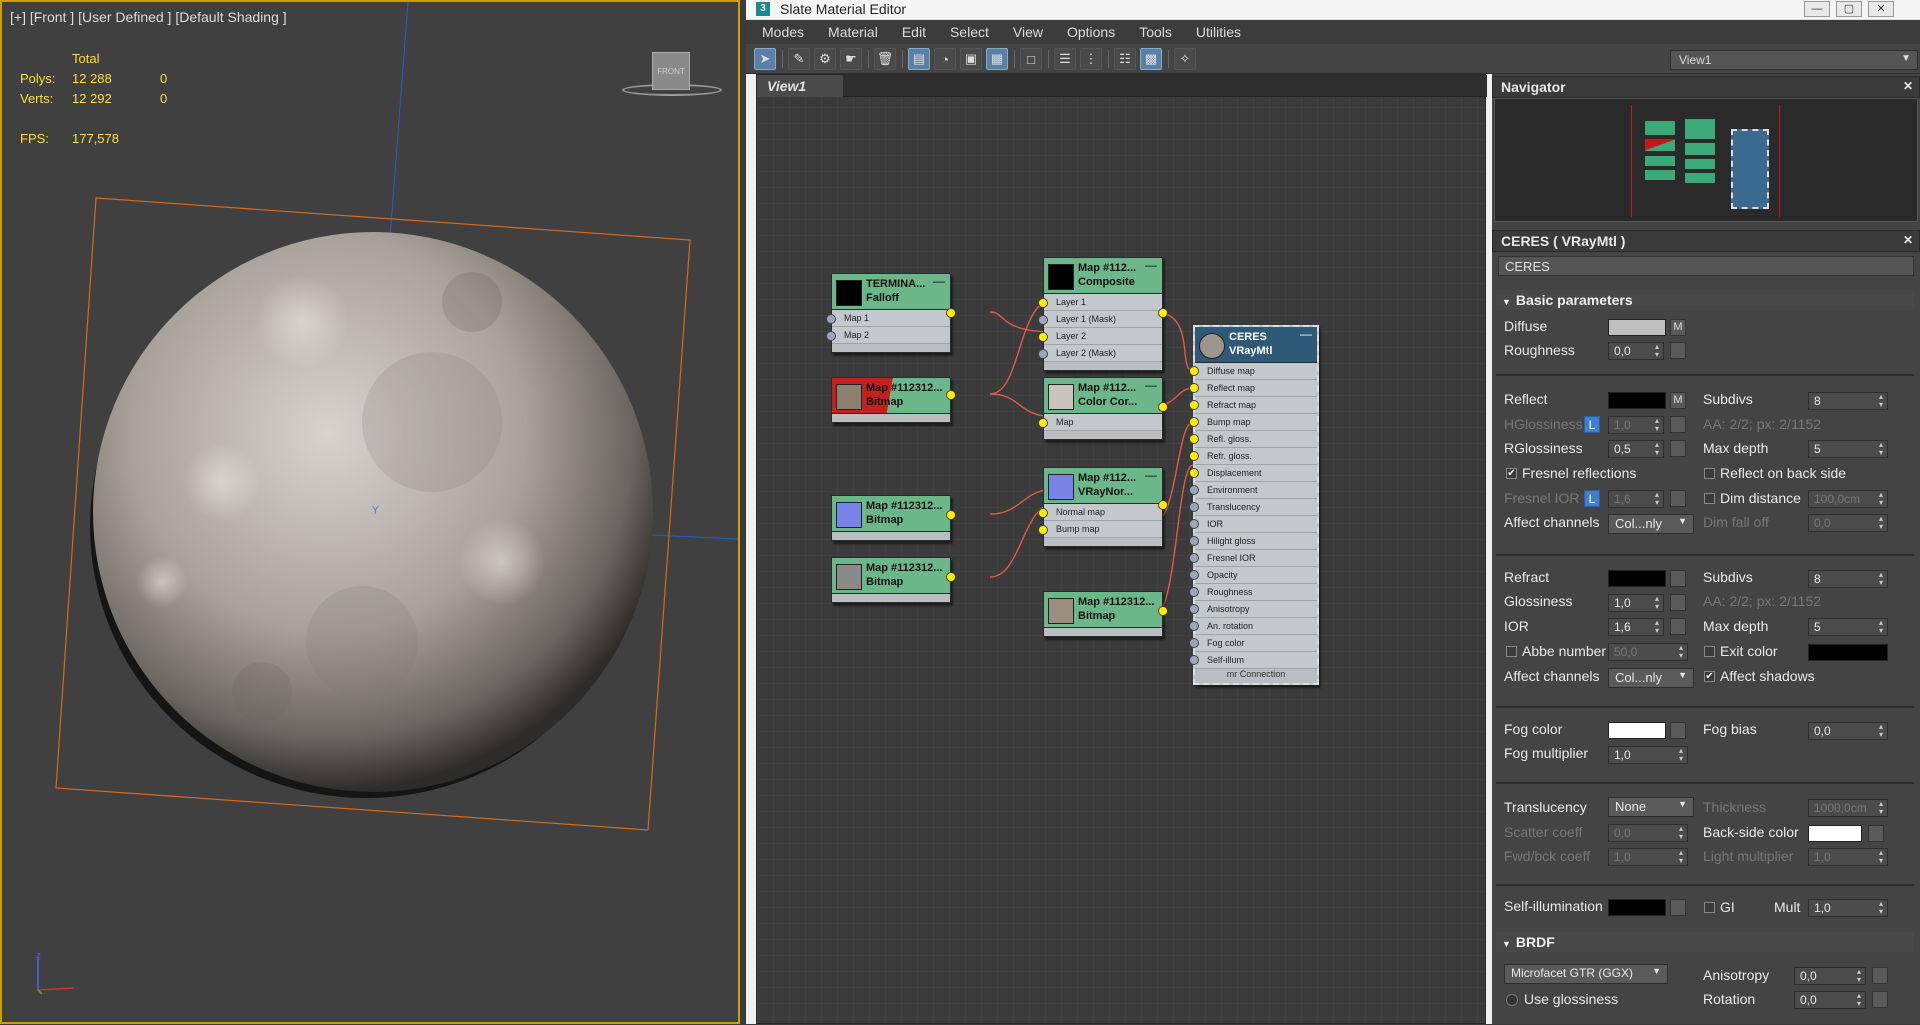 This screenshot has height=1025, width=1920. Describe the element at coordinates (1636, 351) in the screenshot. I see `roughness-spinner: 0,0 ▴ ▾` at that location.